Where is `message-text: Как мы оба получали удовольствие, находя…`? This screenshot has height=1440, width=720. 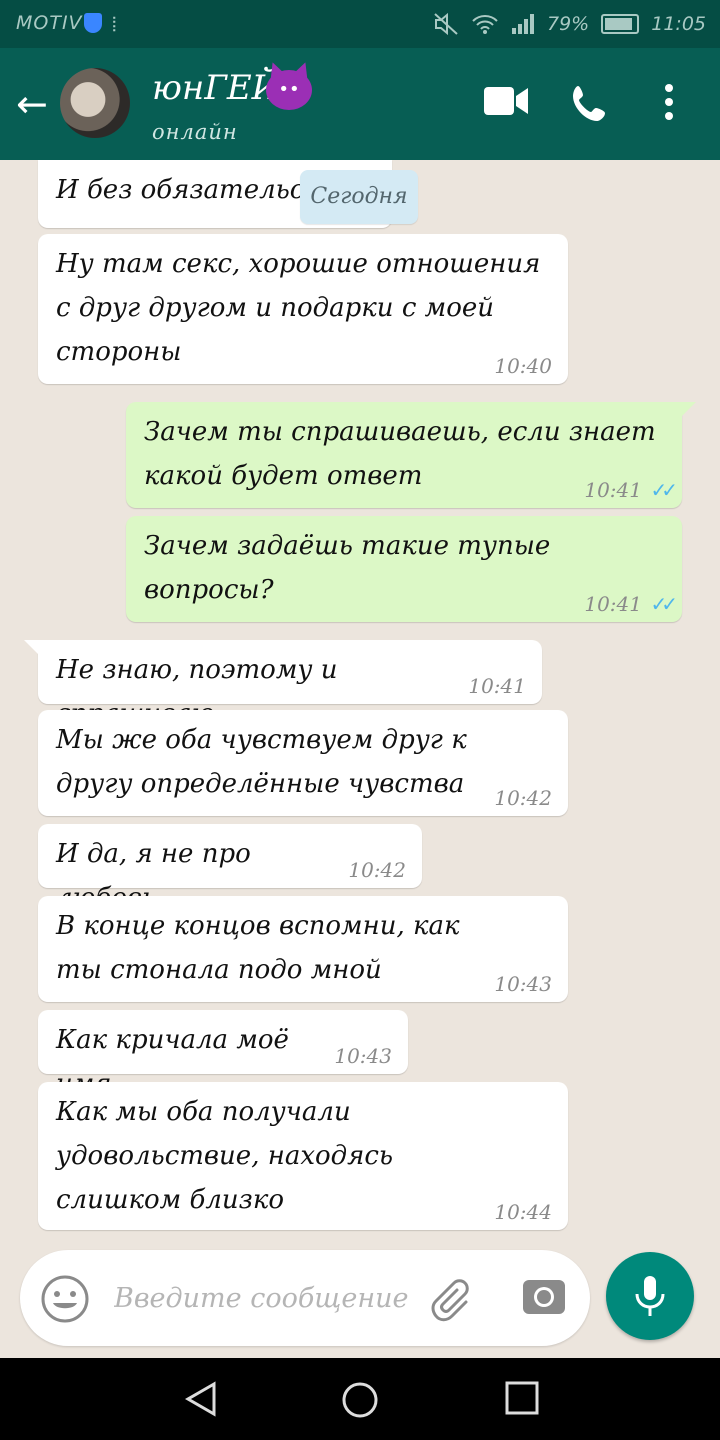 message-text: Как мы оба получали удовольствие, находя… is located at coordinates (225, 1156).